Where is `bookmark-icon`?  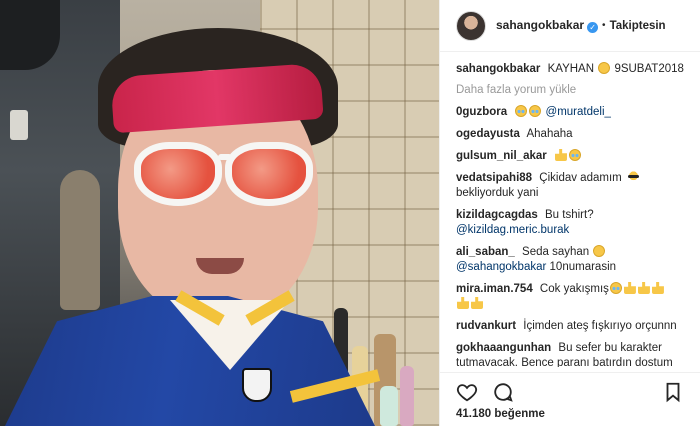
bookmark-icon is located at coordinates (673, 392).